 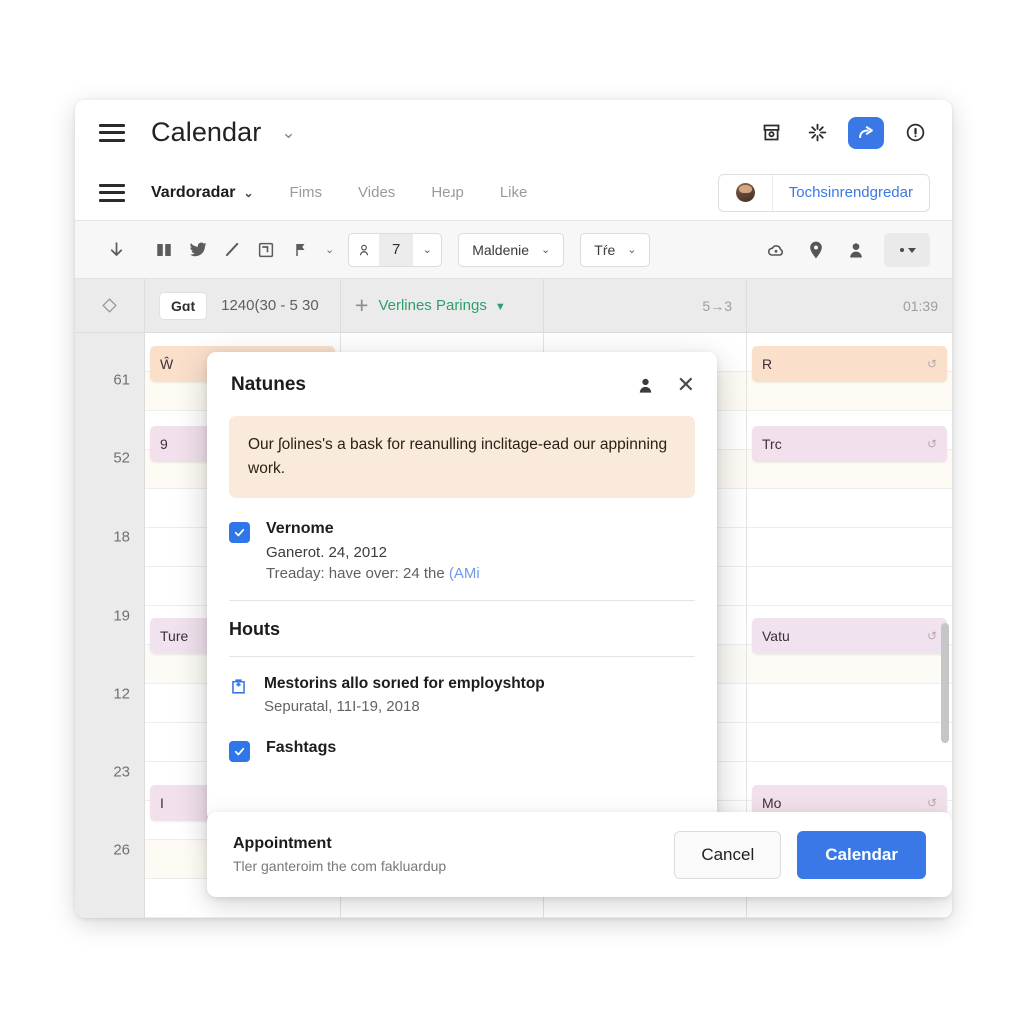 I want to click on gutter-label: 52, so click(x=121, y=458).